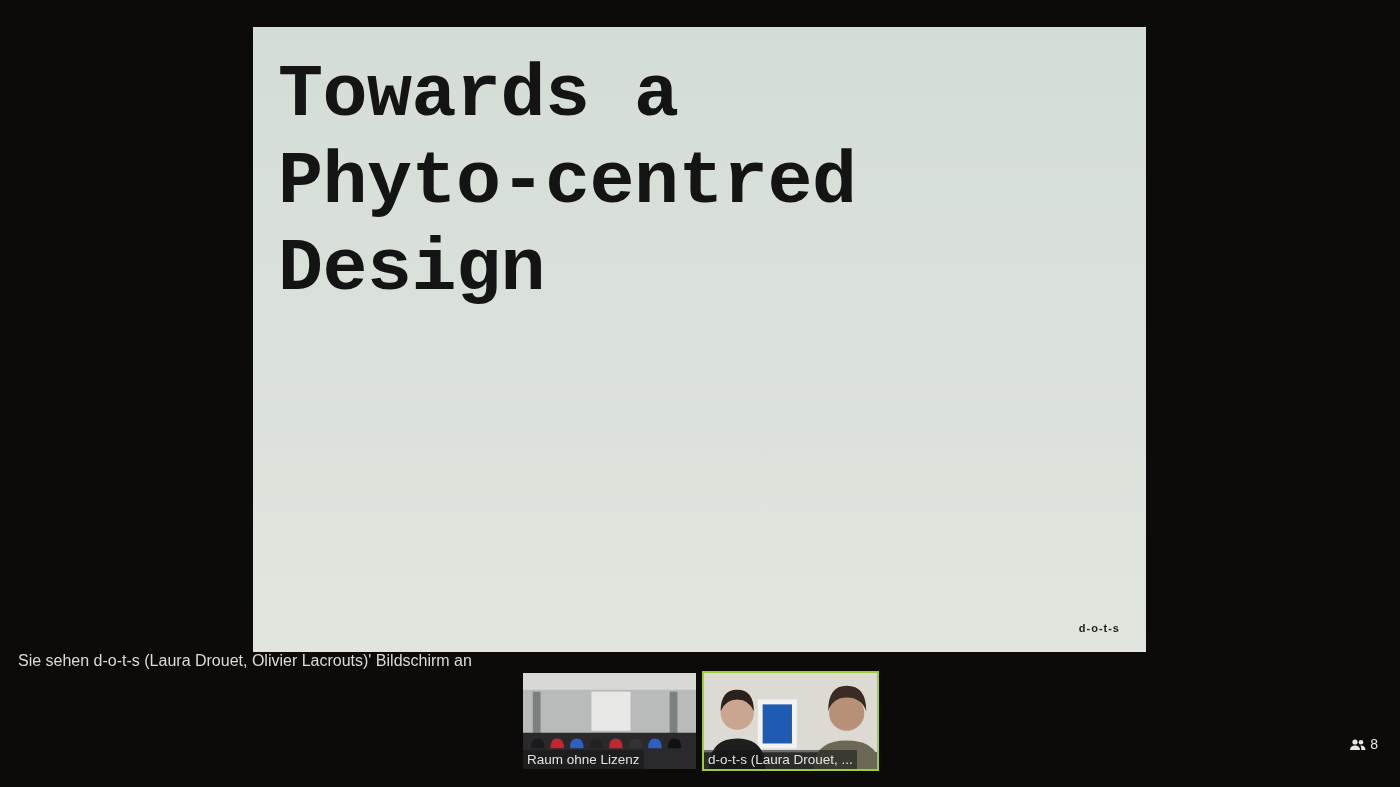  Describe the element at coordinates (245, 660) in the screenshot. I see `screen-share-notice: Sie sehen d-o-t-s (Laura Drouet, Olivier Lacrouts)' Bildschirm an` at that location.